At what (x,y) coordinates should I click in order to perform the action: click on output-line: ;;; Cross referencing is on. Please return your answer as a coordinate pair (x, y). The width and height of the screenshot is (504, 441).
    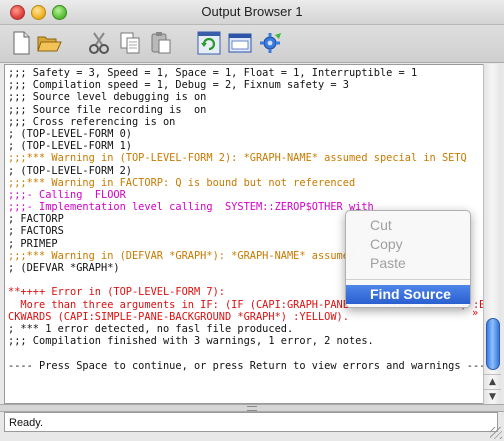
    Looking at the image, I should click on (92, 121).